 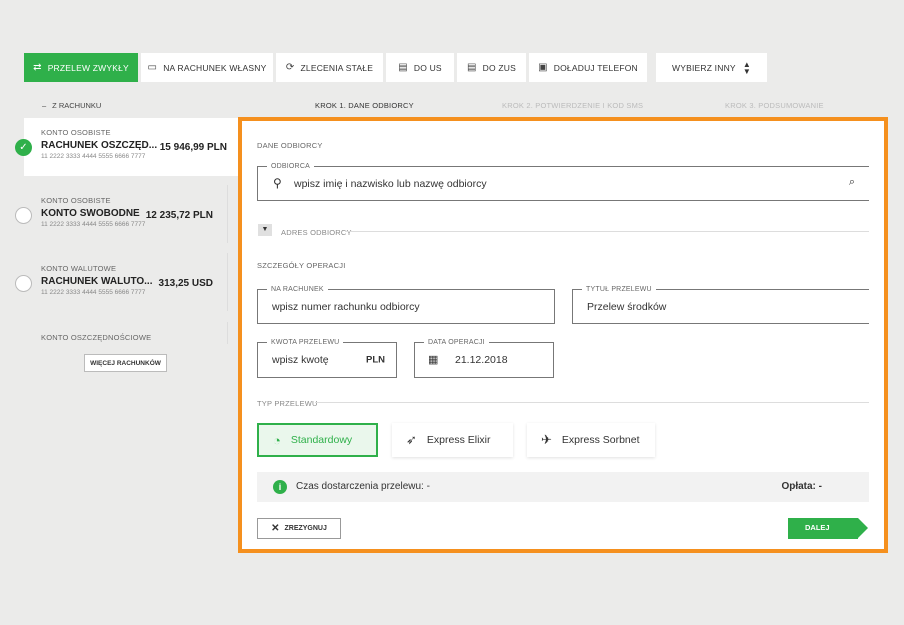 What do you see at coordinates (265, 230) in the screenshot?
I see `caret-down-icon: ▼` at bounding box center [265, 230].